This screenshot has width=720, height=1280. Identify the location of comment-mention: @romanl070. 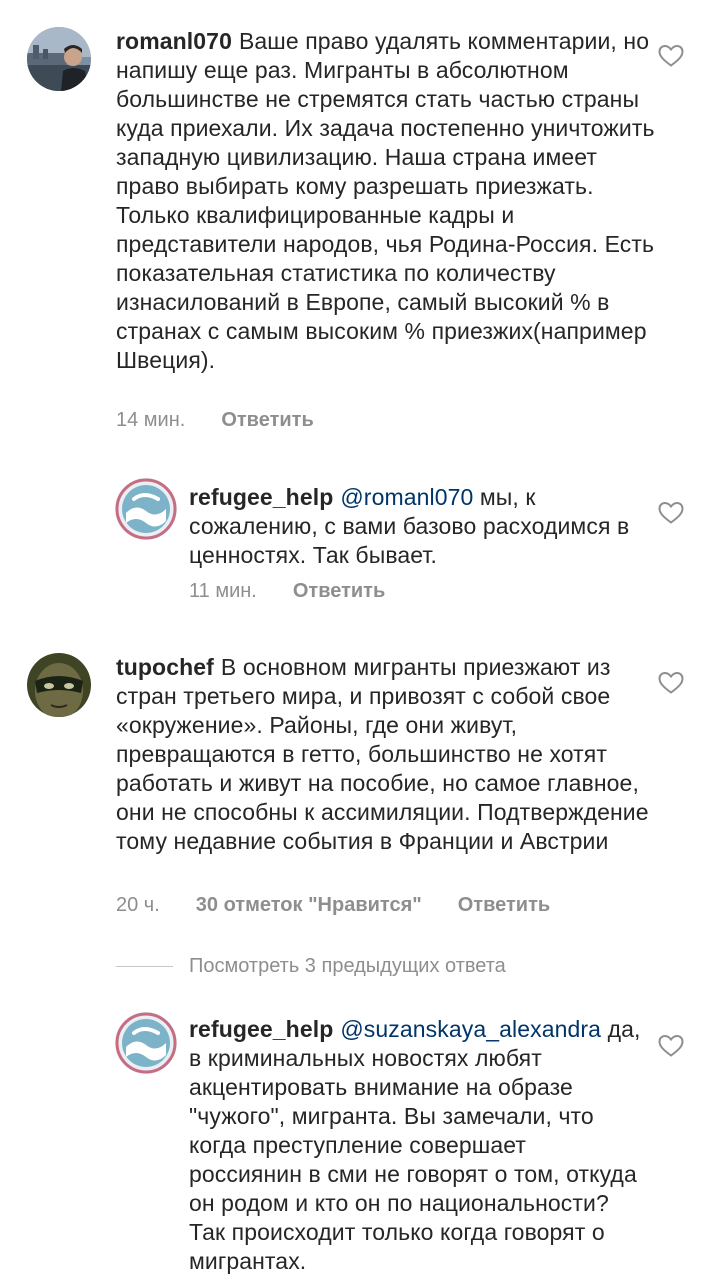
(406, 497).